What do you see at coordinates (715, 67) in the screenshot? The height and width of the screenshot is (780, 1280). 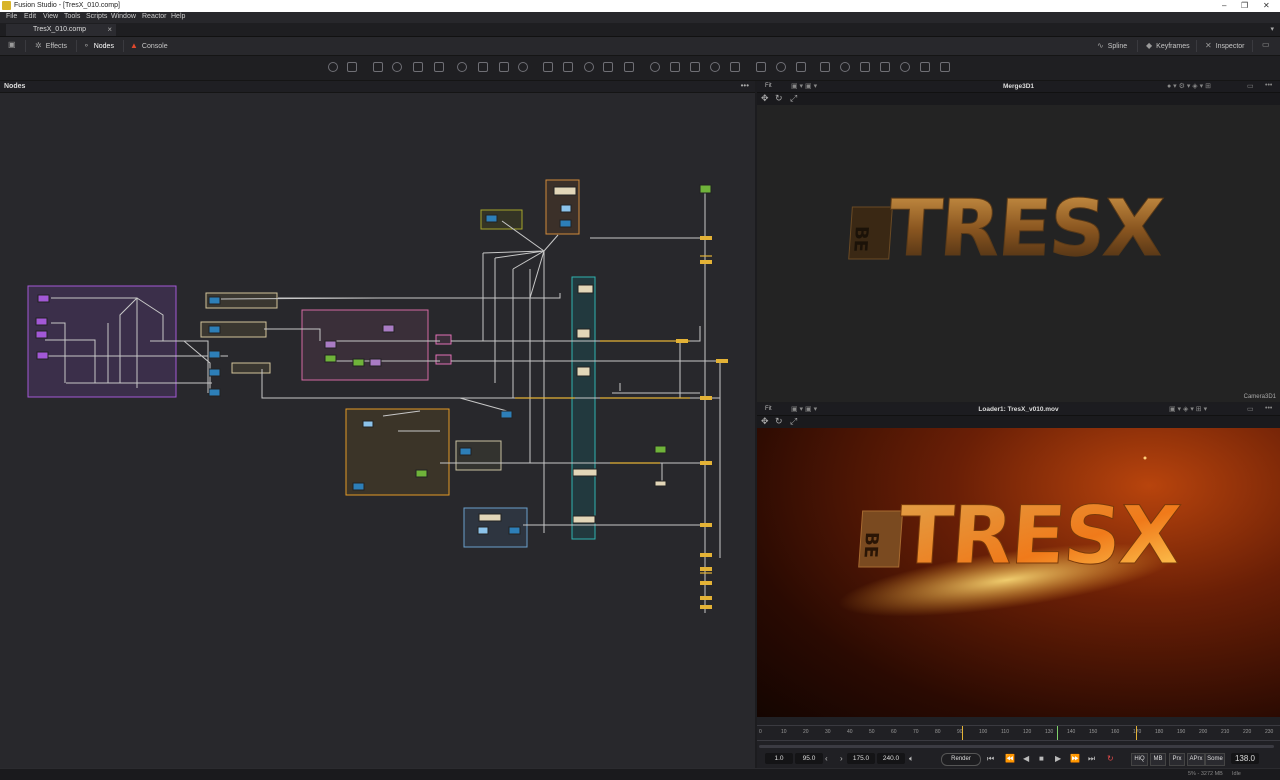 I see `shape-tool-icon` at bounding box center [715, 67].